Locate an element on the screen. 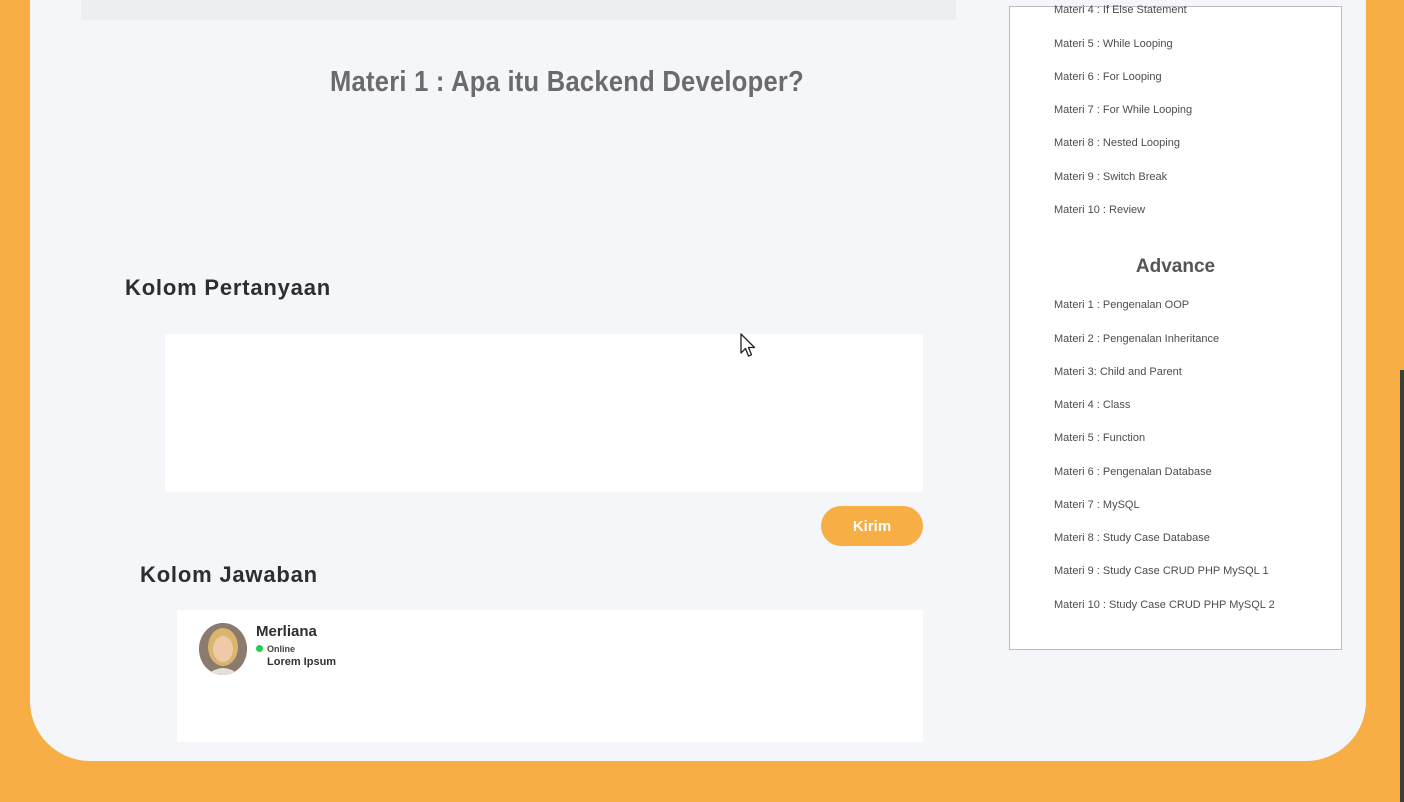 The height and width of the screenshot is (802, 1404). lesson-item-basic-6: Materi 6 : For Looping is located at coordinates (1108, 77).